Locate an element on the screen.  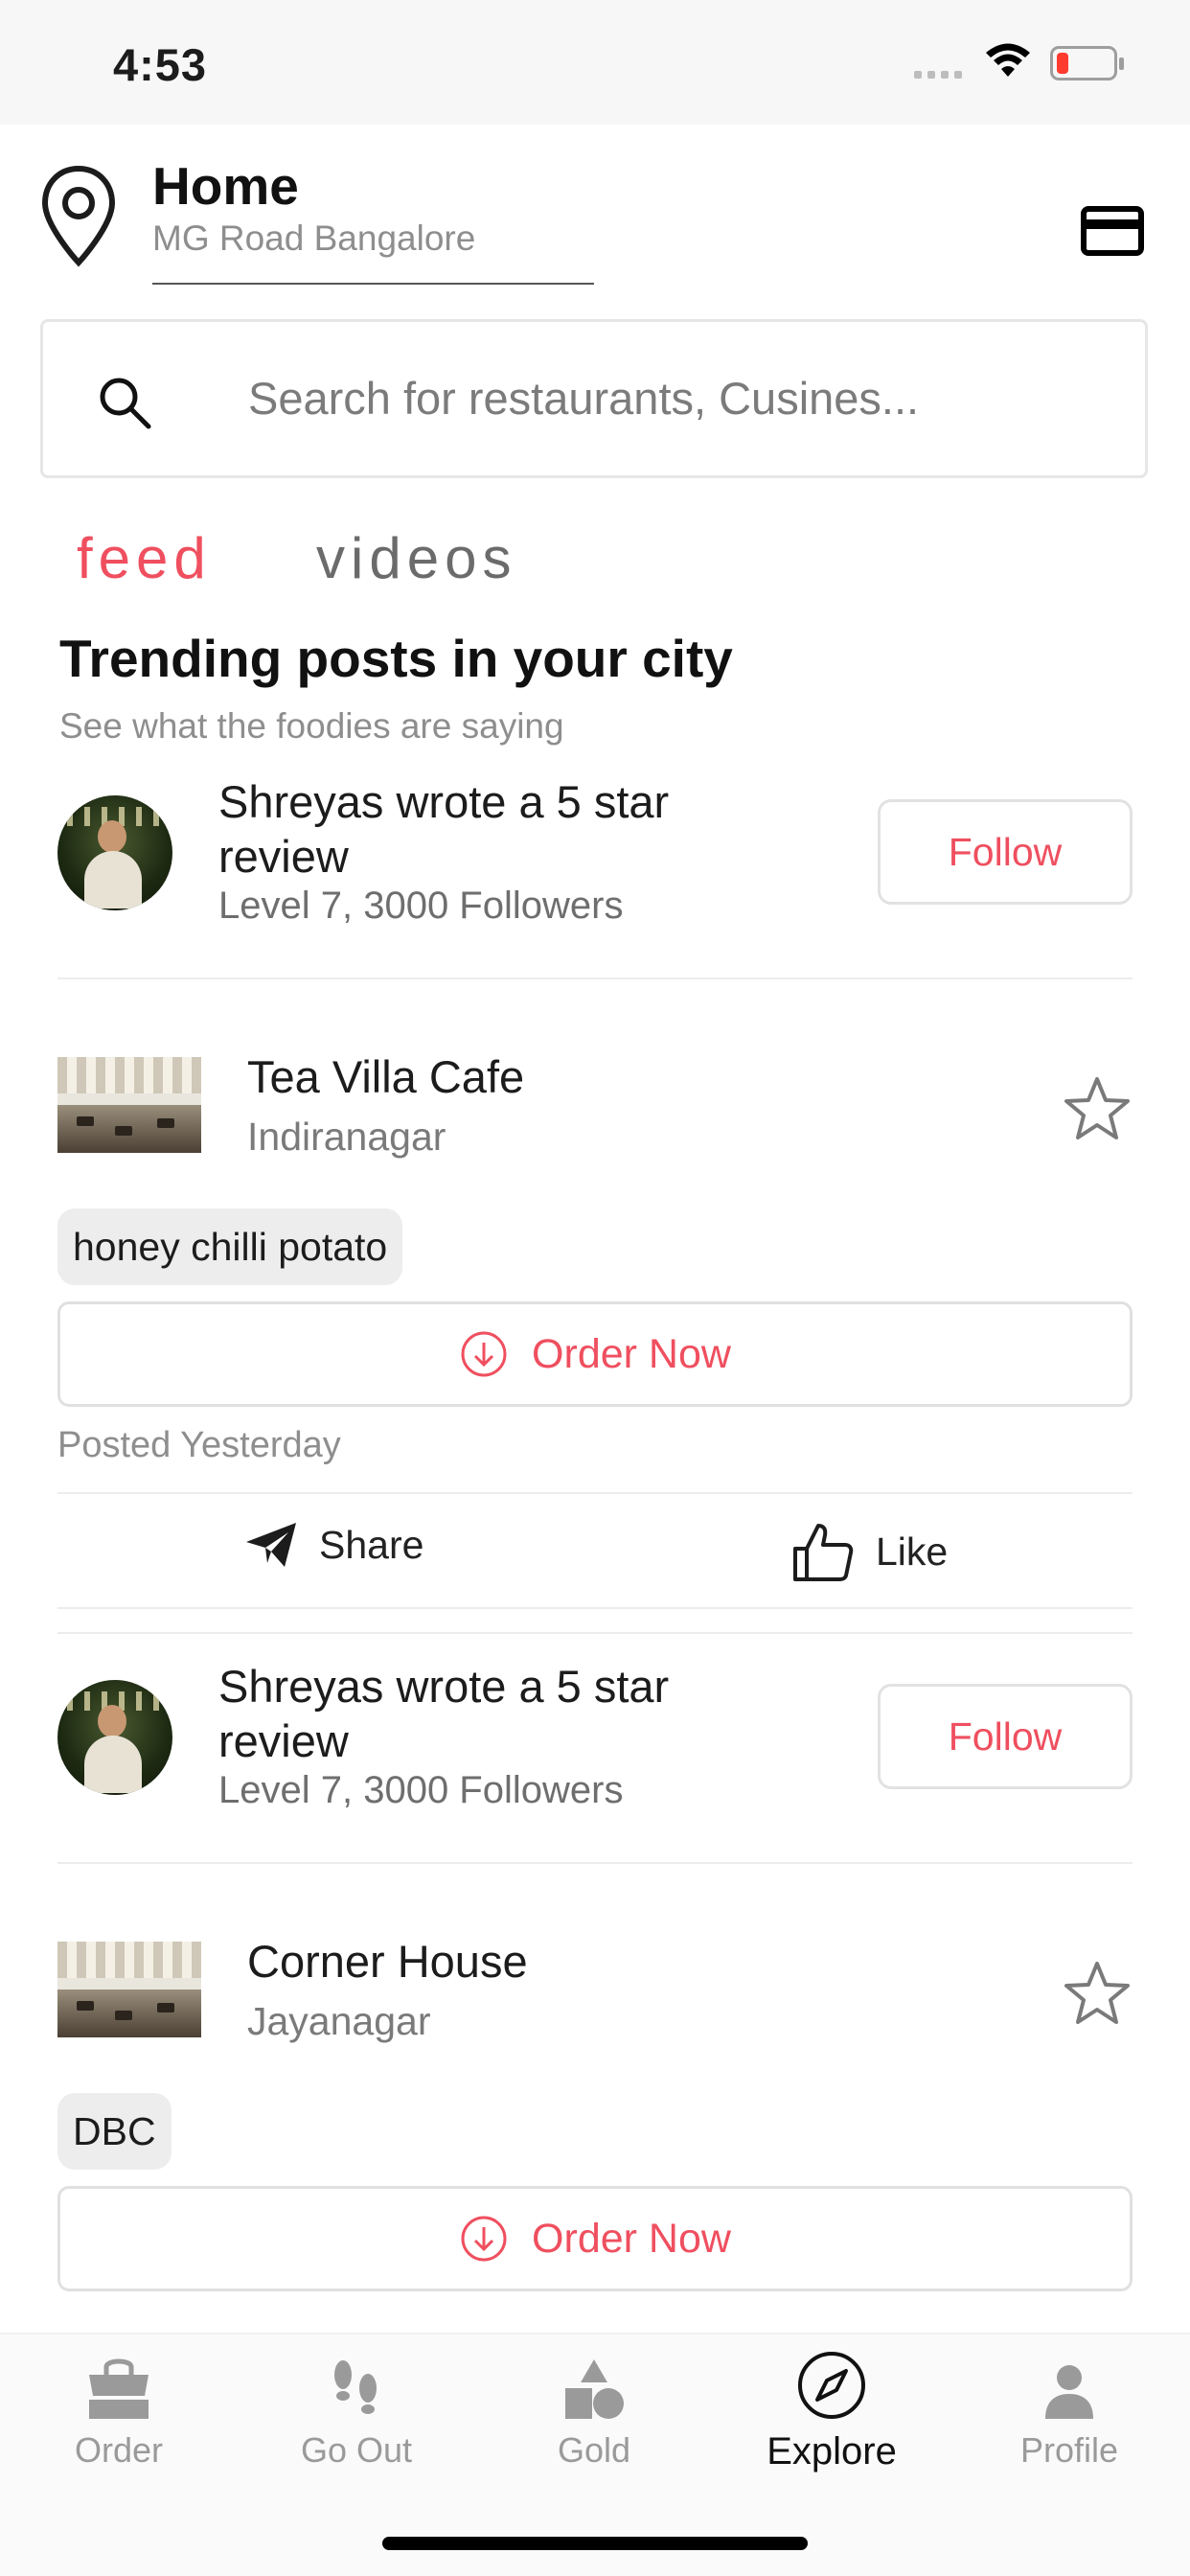
shopping-bag-icon is located at coordinates (119, 2388).